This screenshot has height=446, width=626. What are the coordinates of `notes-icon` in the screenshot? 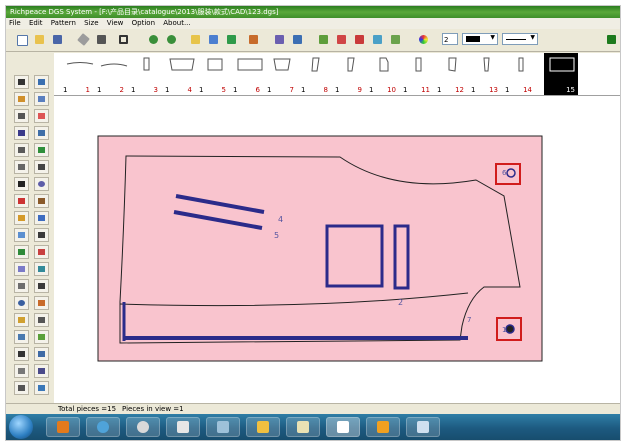 It's located at (303, 427).